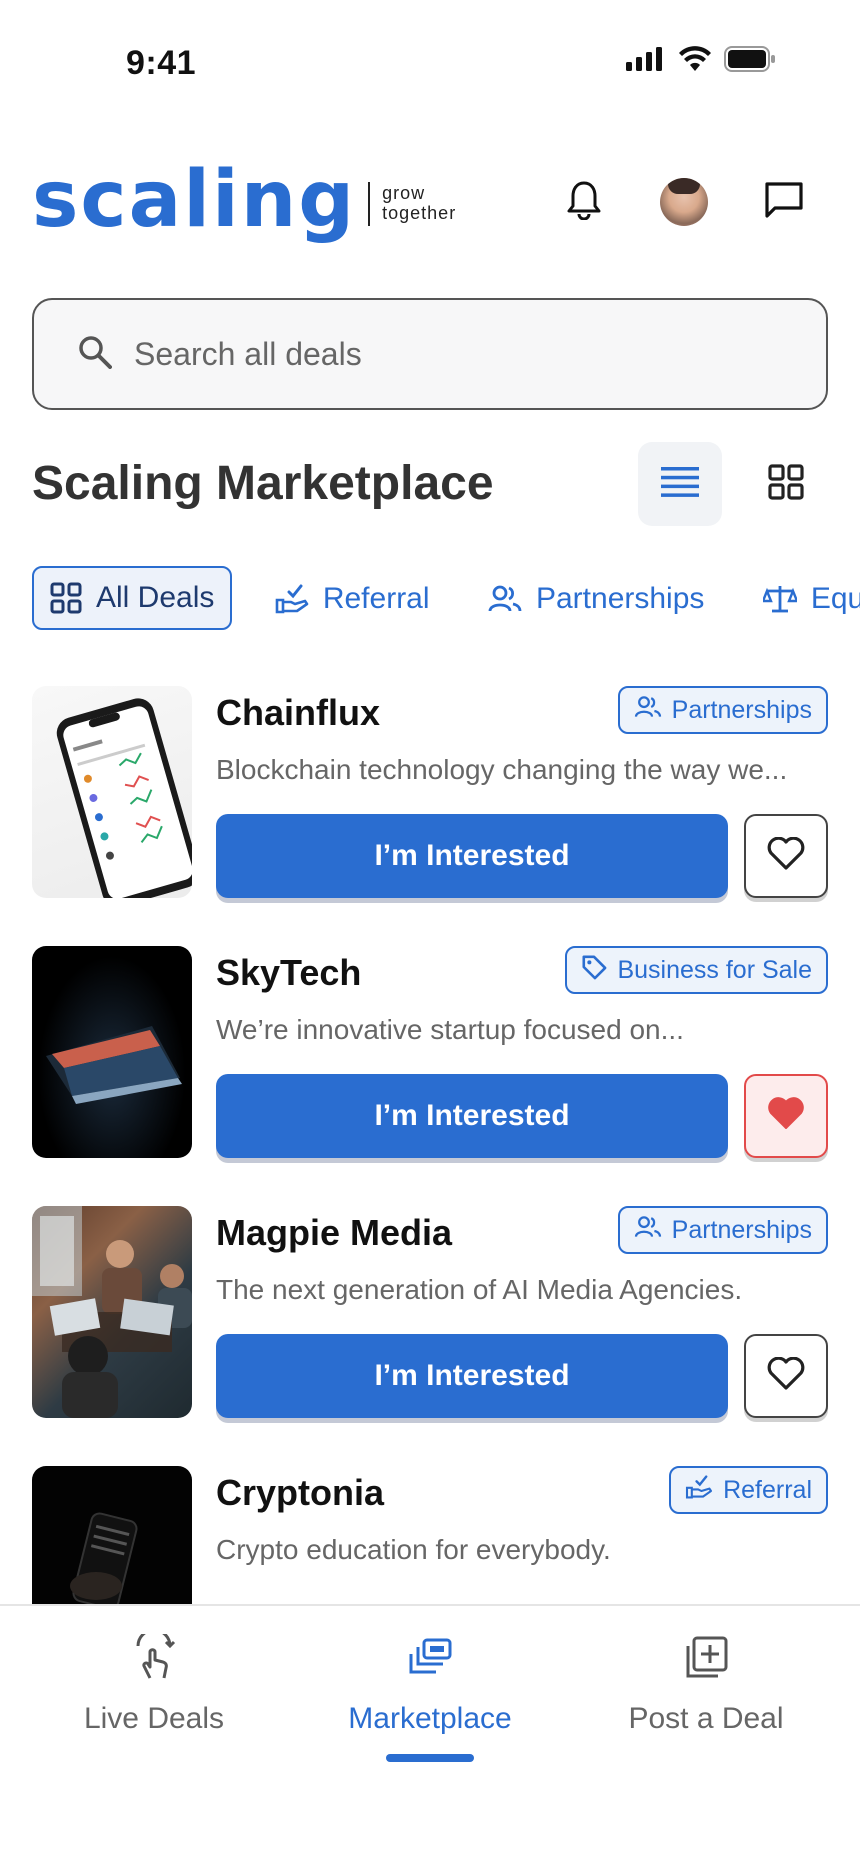  What do you see at coordinates (95, 354) in the screenshot?
I see `search-icon` at bounding box center [95, 354].